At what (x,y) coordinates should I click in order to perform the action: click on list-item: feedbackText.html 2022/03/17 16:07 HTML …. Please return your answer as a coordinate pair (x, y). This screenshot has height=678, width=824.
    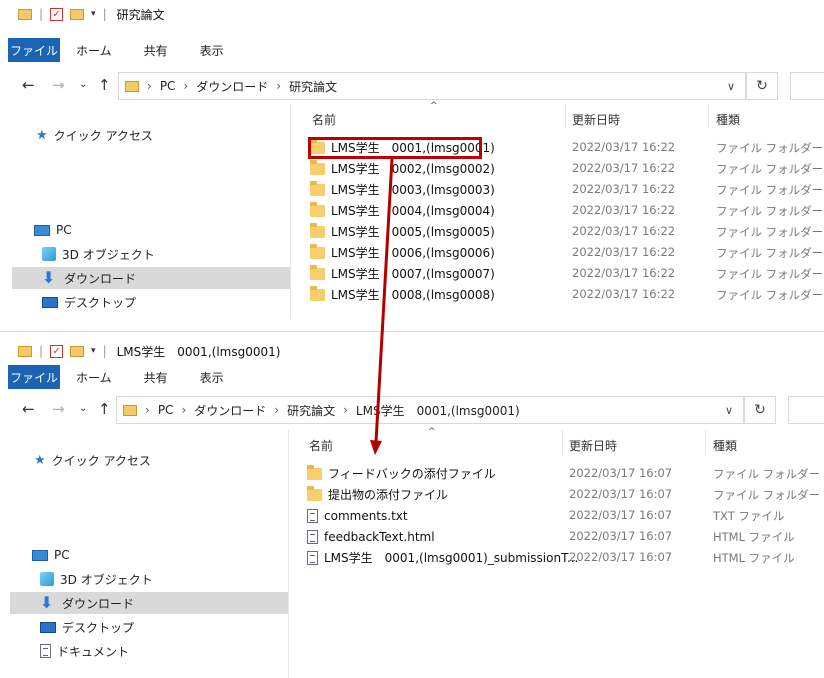
    Looking at the image, I should click on (557, 536).